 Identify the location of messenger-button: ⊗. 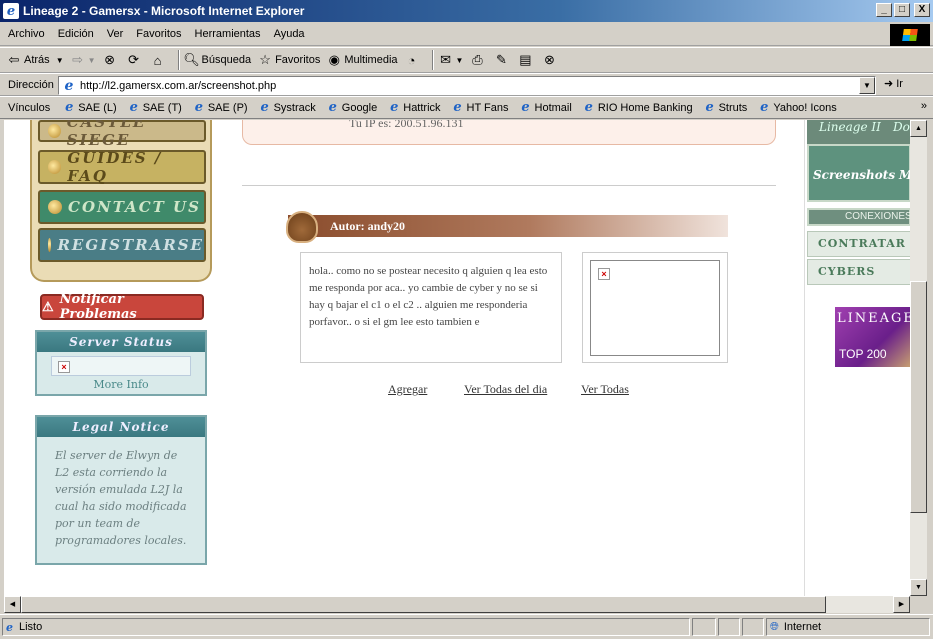
(550, 60).